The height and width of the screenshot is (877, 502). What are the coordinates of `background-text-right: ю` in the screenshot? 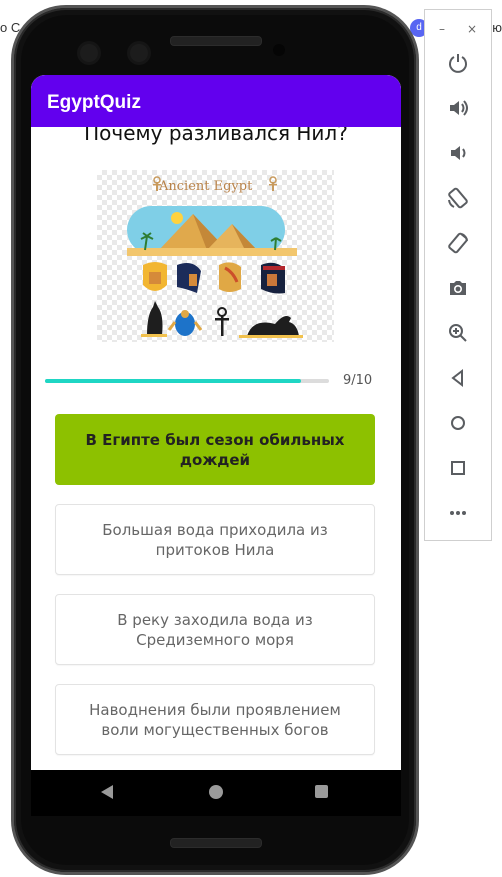 It's located at (497, 27).